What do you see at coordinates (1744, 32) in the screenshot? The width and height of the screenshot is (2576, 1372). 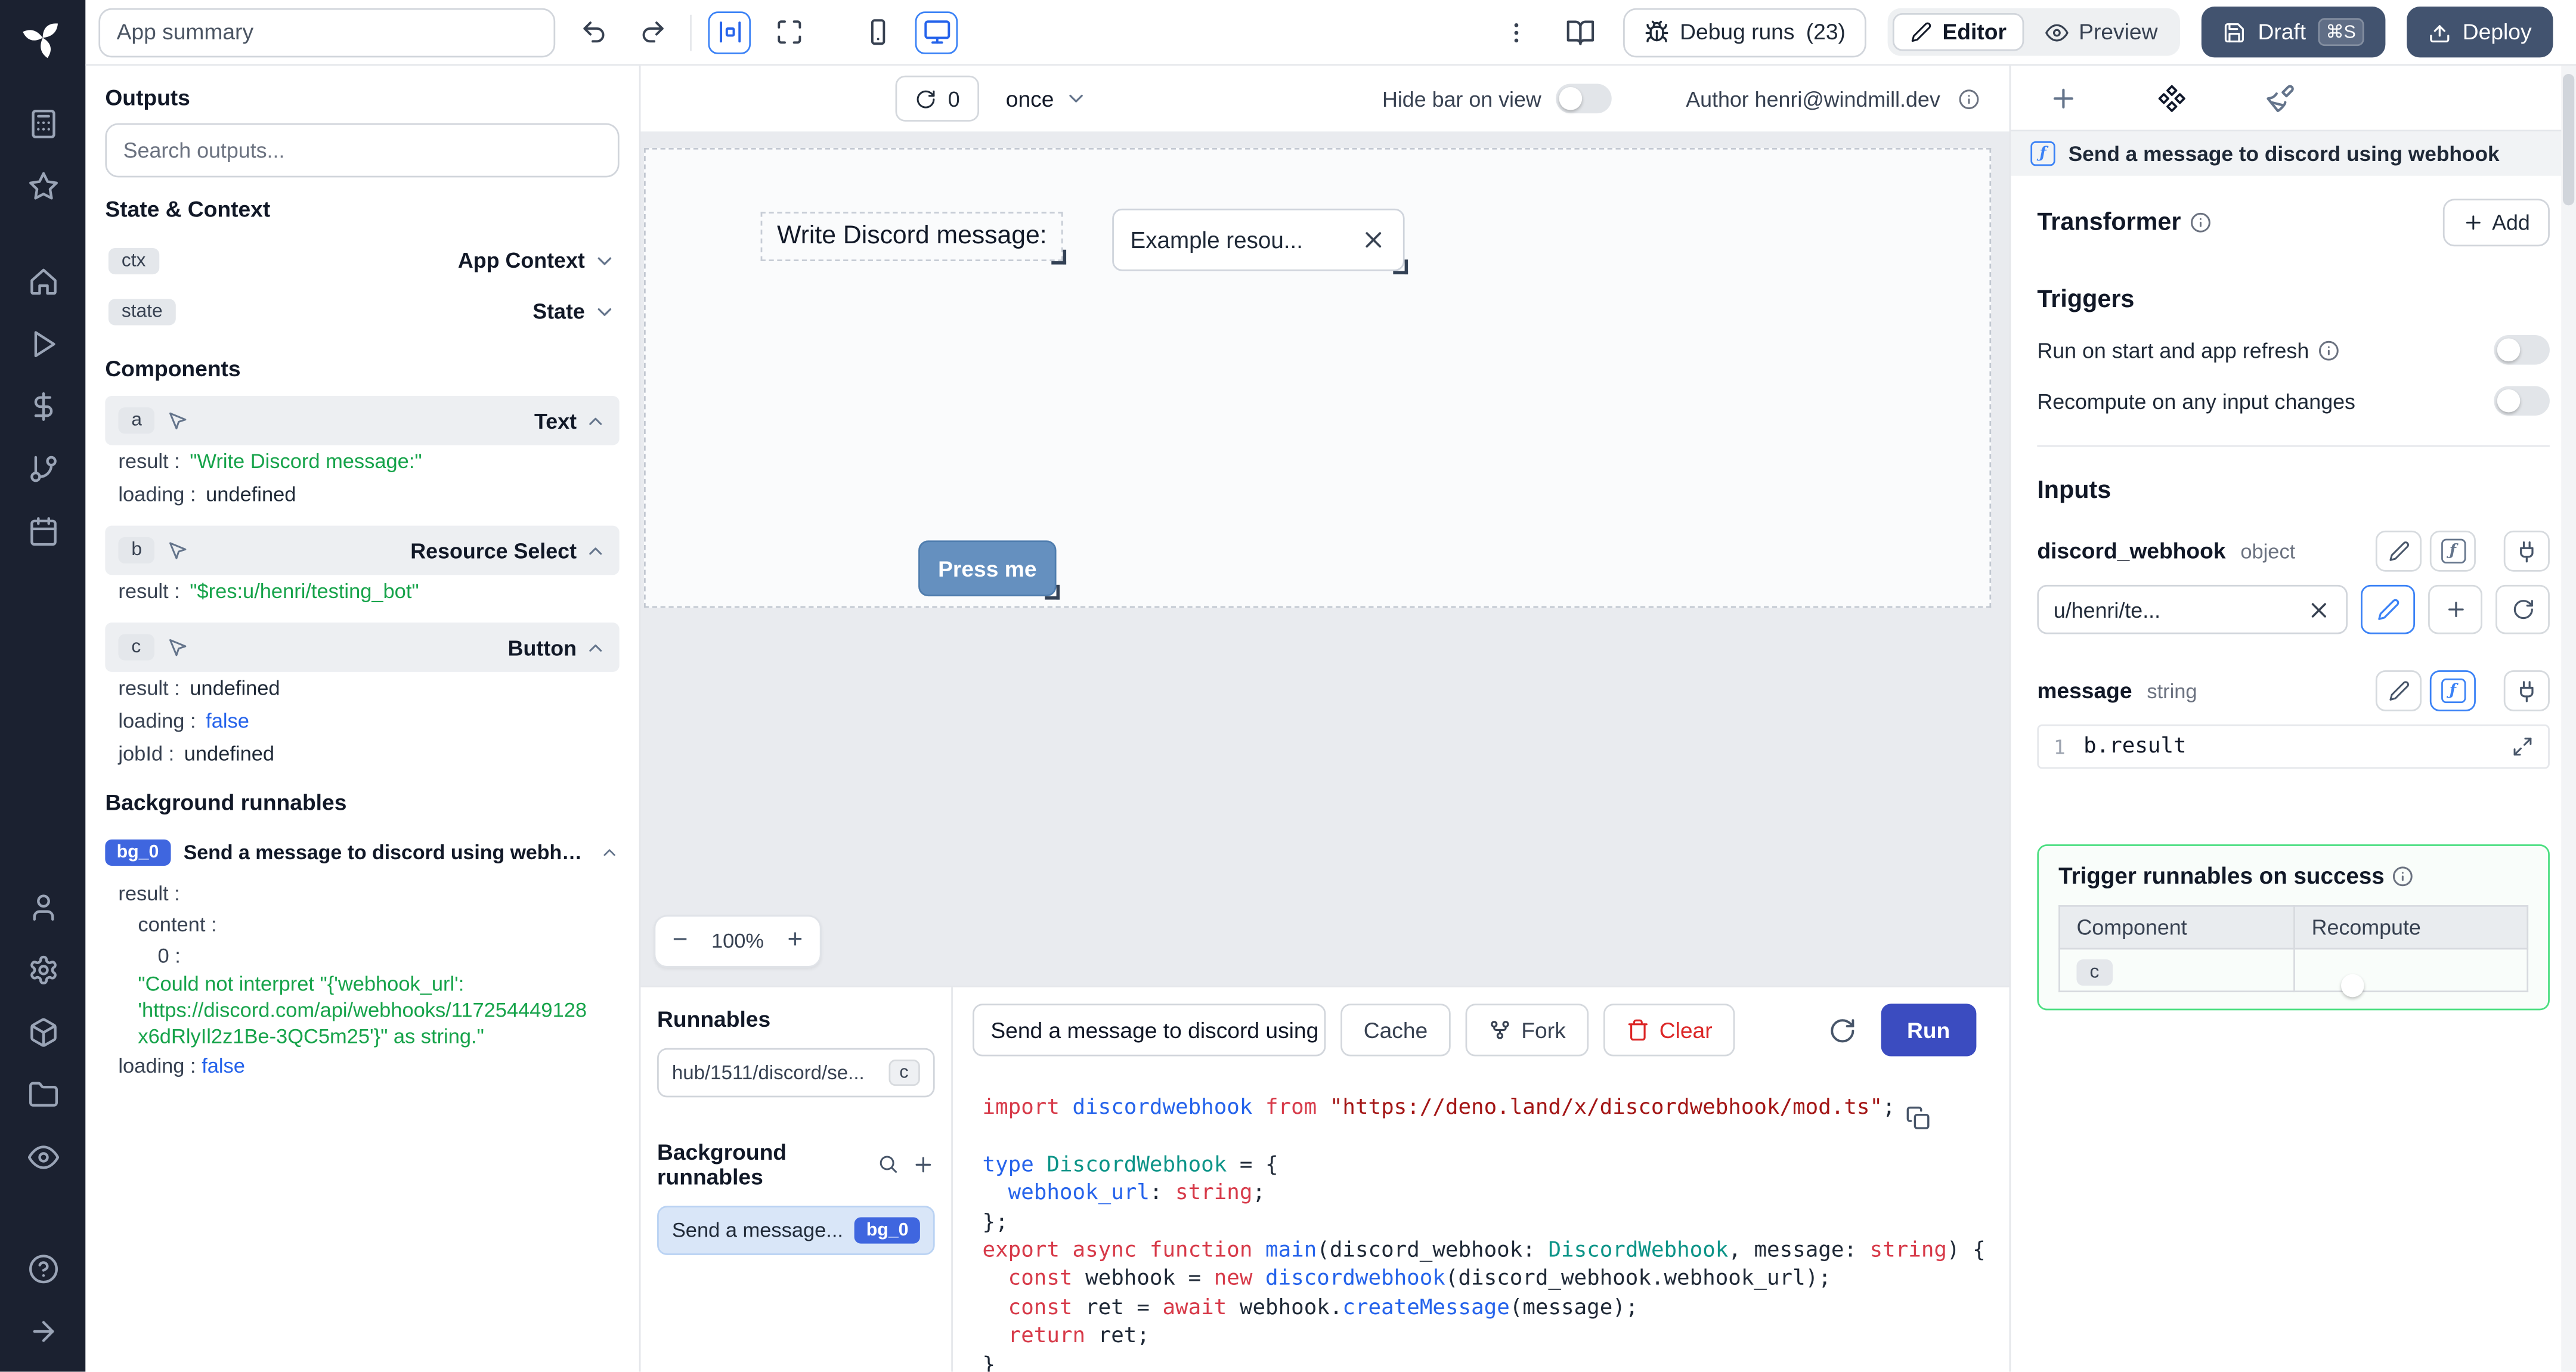 I see `debug-runs-button: Debug runs (23)` at bounding box center [1744, 32].